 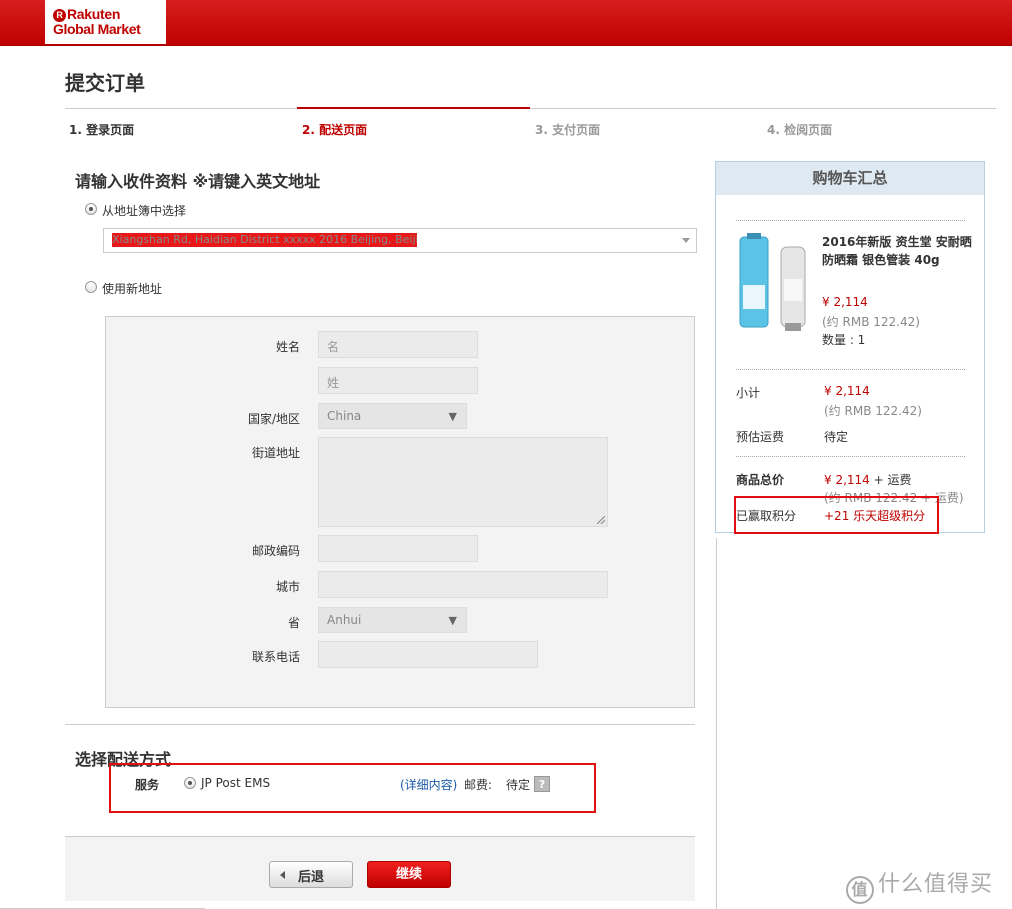 What do you see at coordinates (94, 14) in the screenshot?
I see `logo-line1: Rakuten` at bounding box center [94, 14].